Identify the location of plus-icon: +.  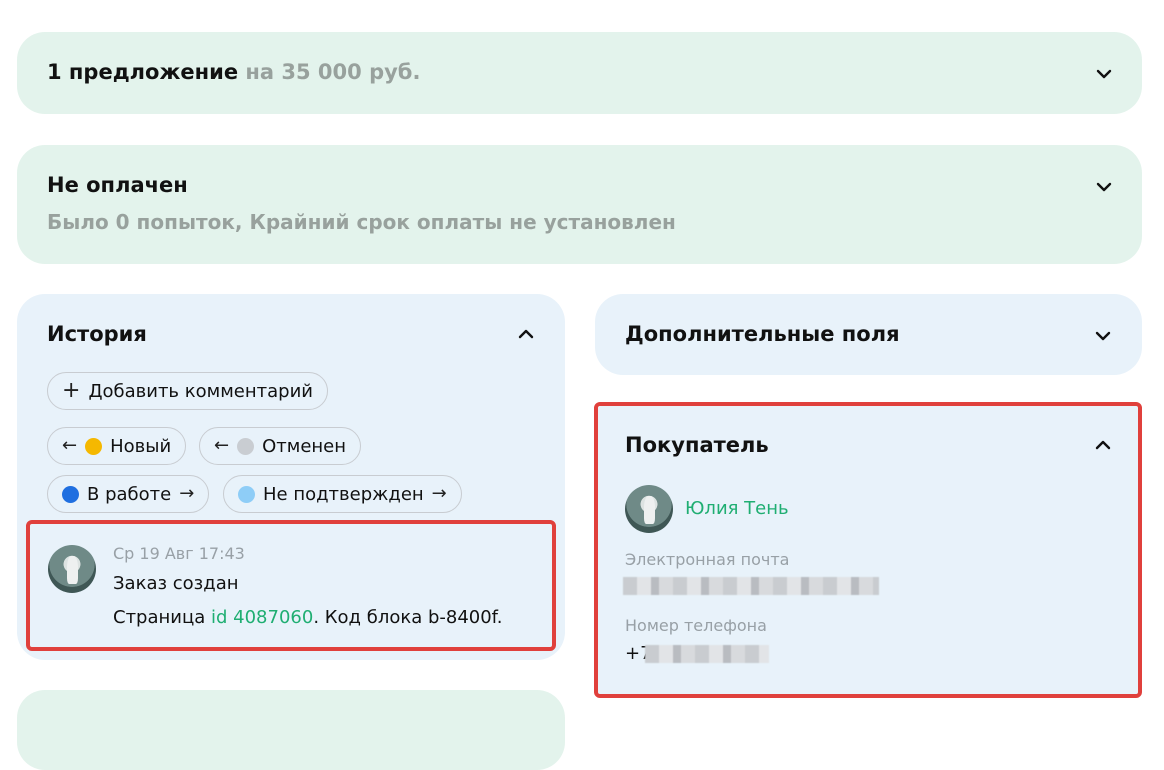
(71, 390).